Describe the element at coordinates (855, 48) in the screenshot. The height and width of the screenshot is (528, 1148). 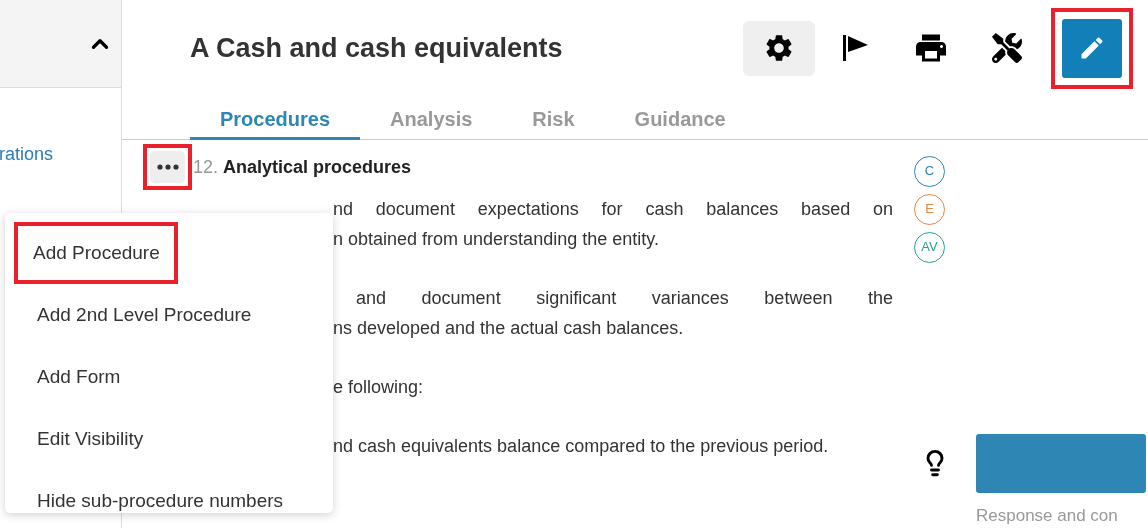
I see `flag-icon` at that location.